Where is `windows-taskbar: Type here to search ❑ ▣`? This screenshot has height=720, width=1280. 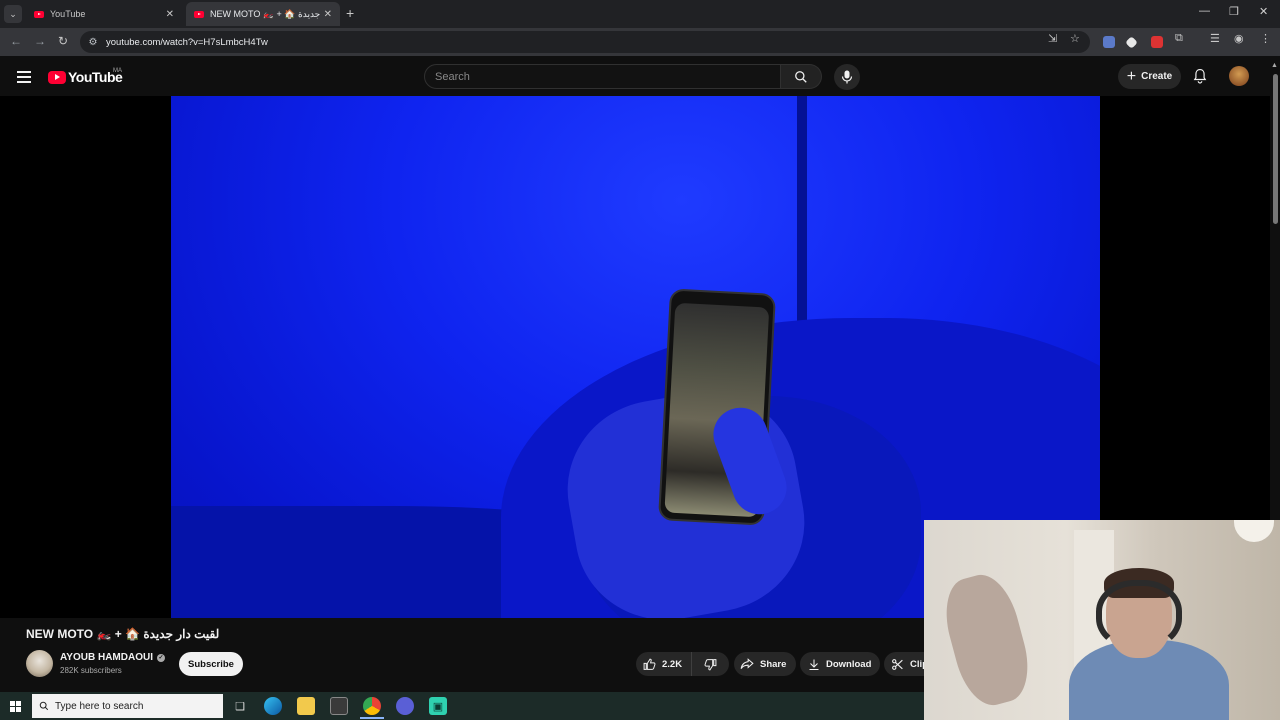
windows-taskbar: Type here to search ❑ ▣ is located at coordinates (462, 706).